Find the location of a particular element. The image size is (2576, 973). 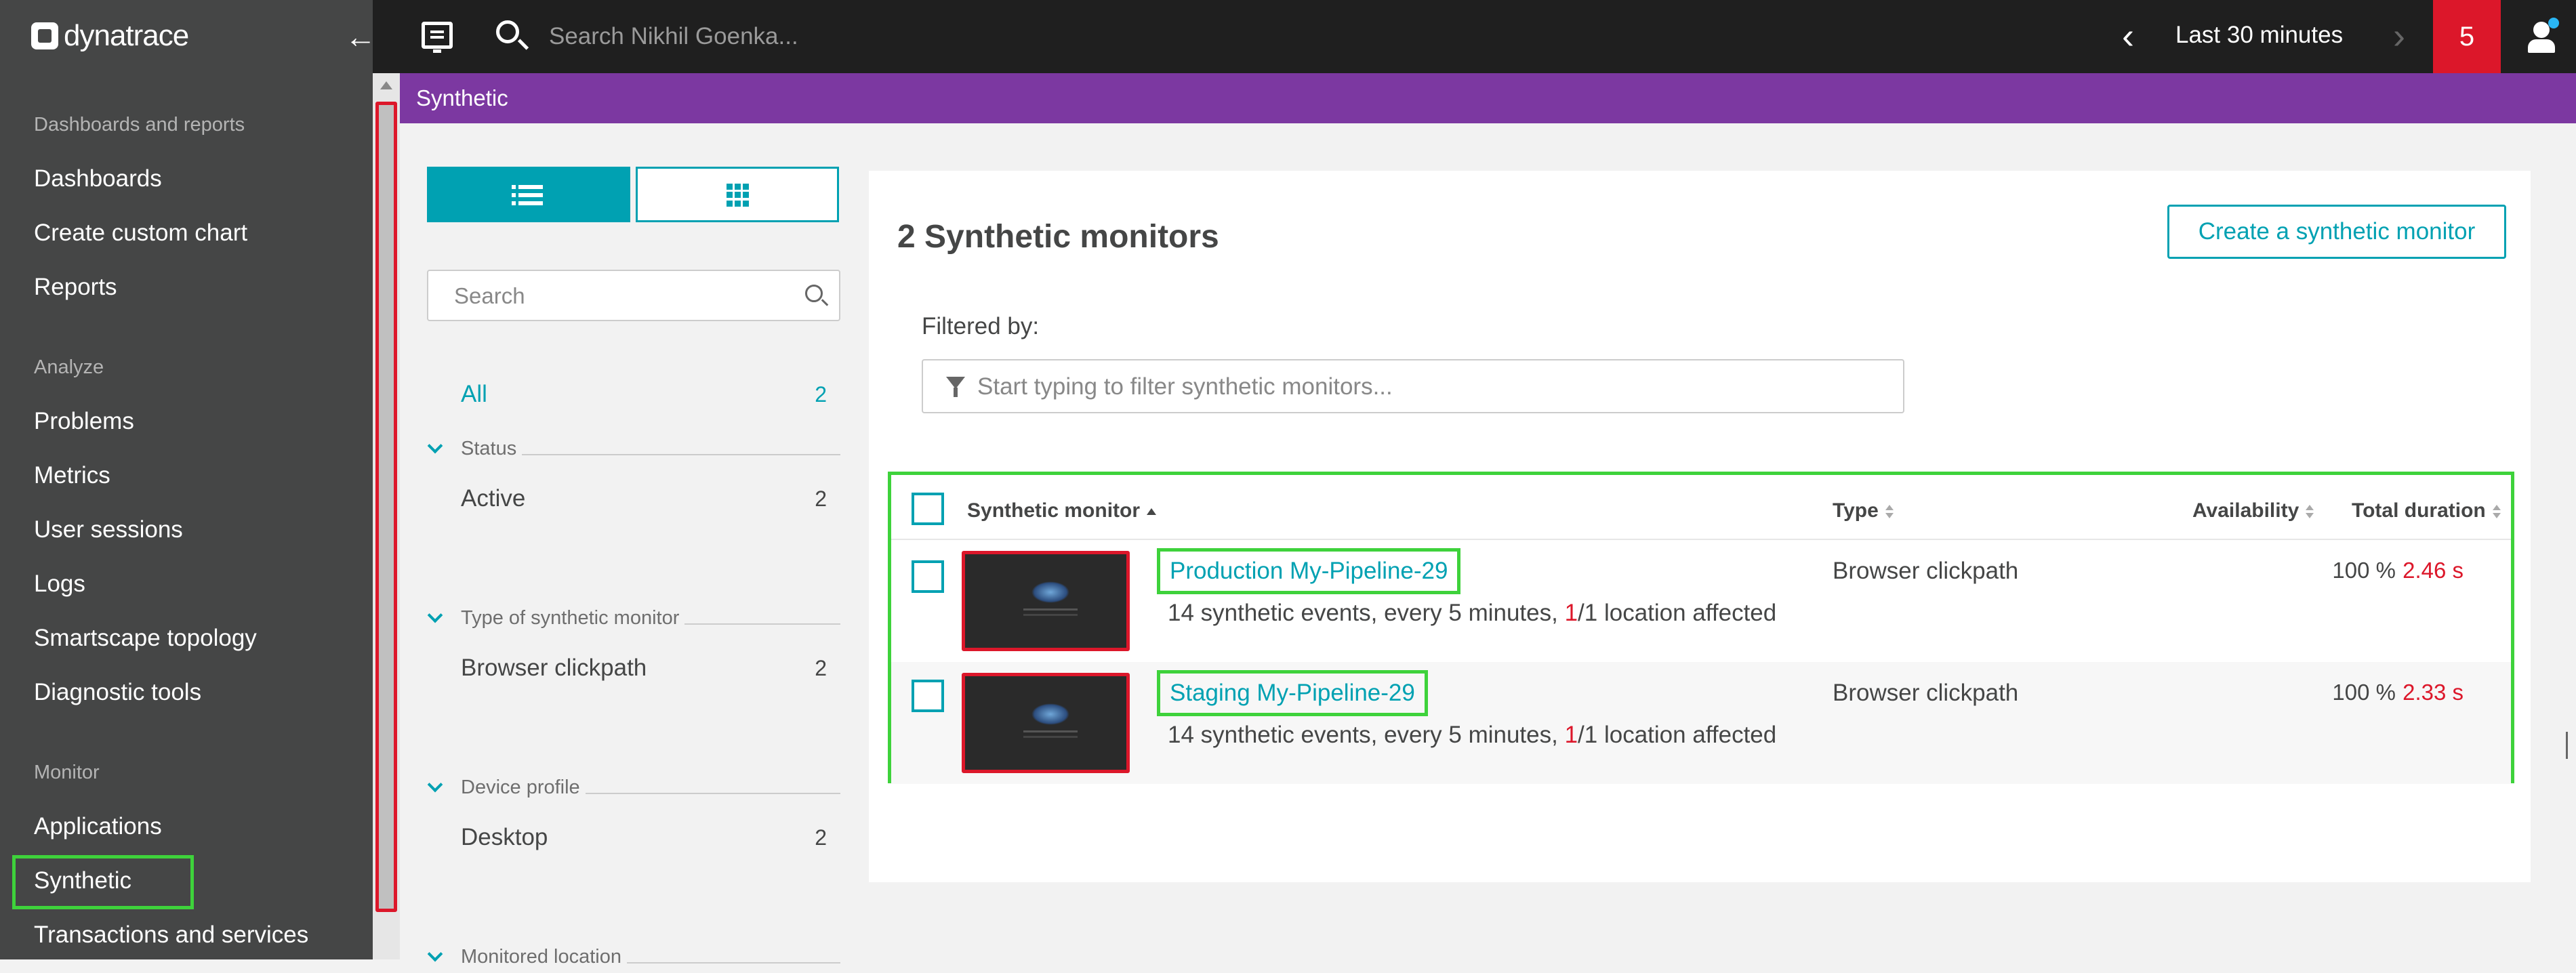

column-header-availability: Availability is located at coordinates (2253, 510).